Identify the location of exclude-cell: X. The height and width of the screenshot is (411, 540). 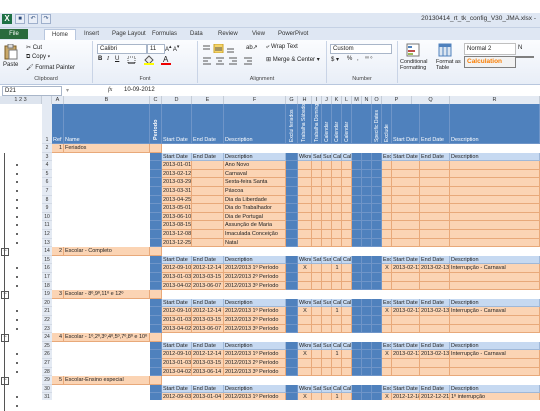
(387, 354).